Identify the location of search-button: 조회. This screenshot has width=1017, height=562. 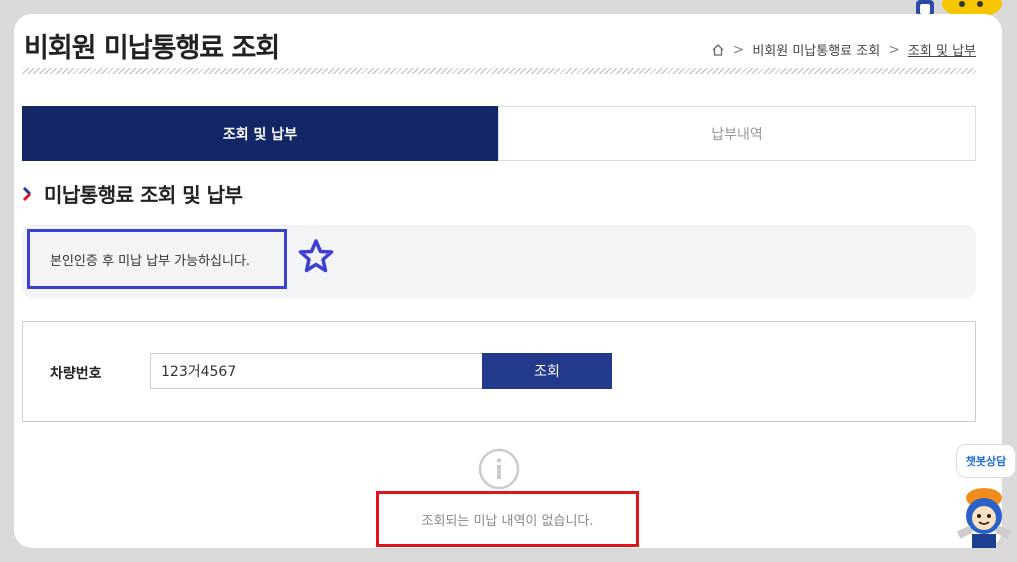
(547, 371).